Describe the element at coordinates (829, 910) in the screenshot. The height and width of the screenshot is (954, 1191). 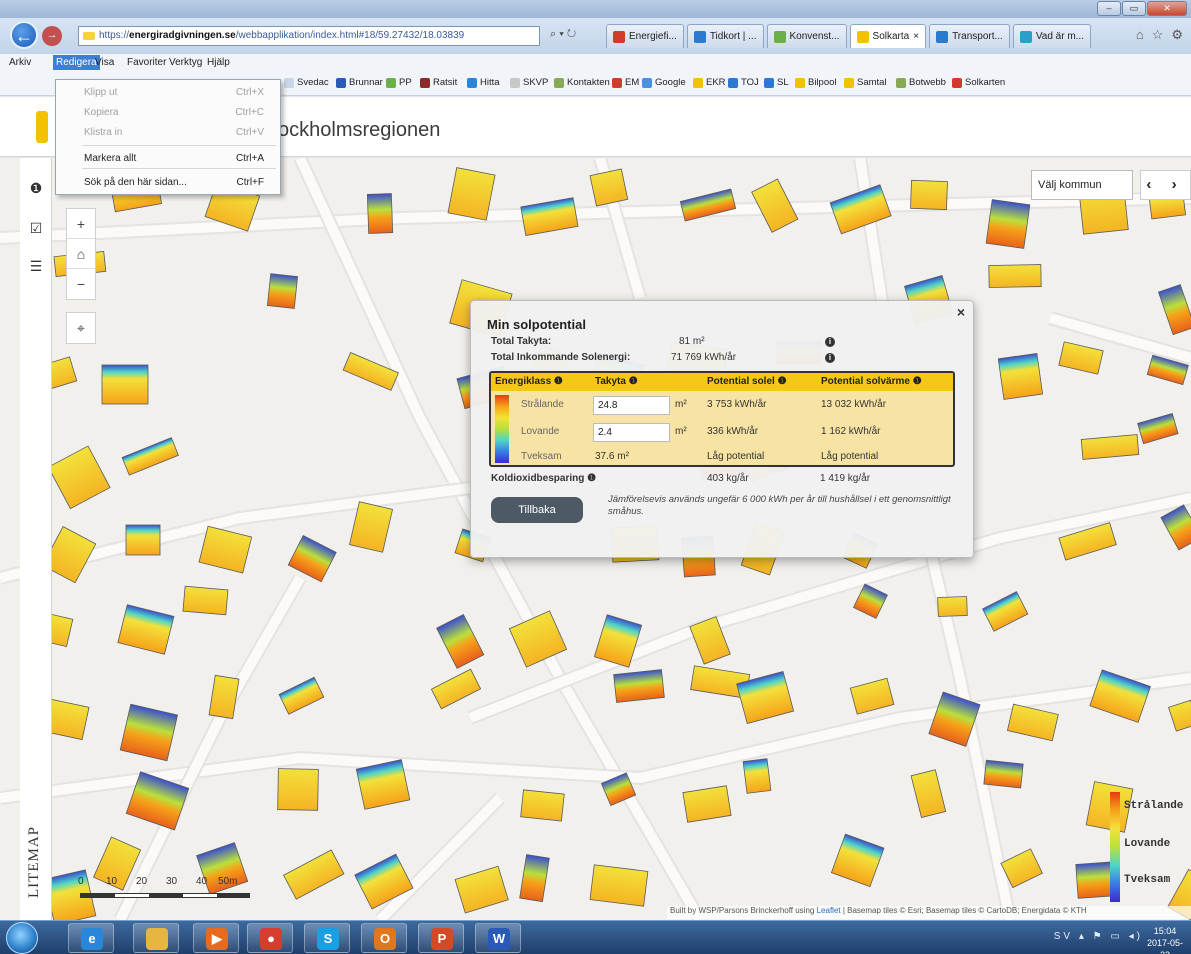
I see `leaflet-link: Leaflet` at that location.